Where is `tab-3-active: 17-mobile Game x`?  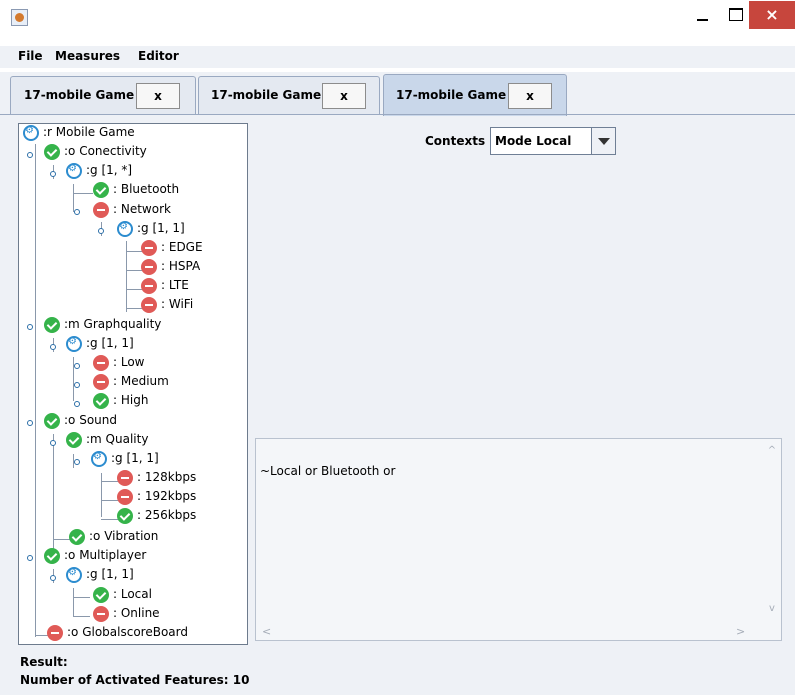
tab-3-active: 17-mobile Game x is located at coordinates (475, 95).